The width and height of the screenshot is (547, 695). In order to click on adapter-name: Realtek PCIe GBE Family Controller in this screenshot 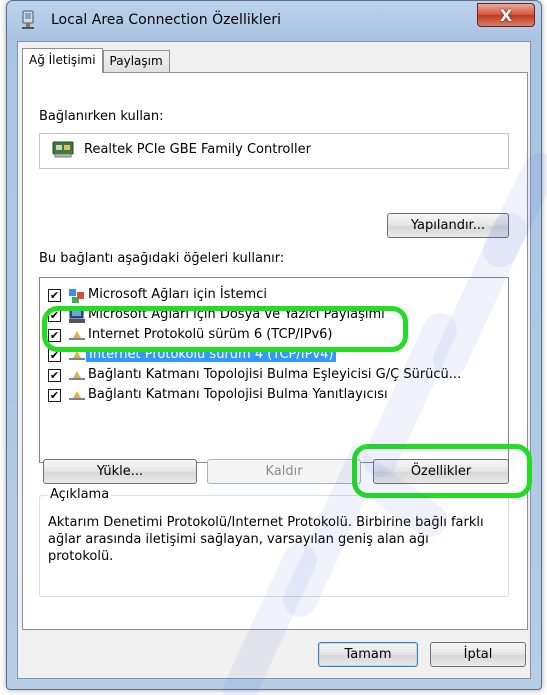, I will do `click(197, 149)`.